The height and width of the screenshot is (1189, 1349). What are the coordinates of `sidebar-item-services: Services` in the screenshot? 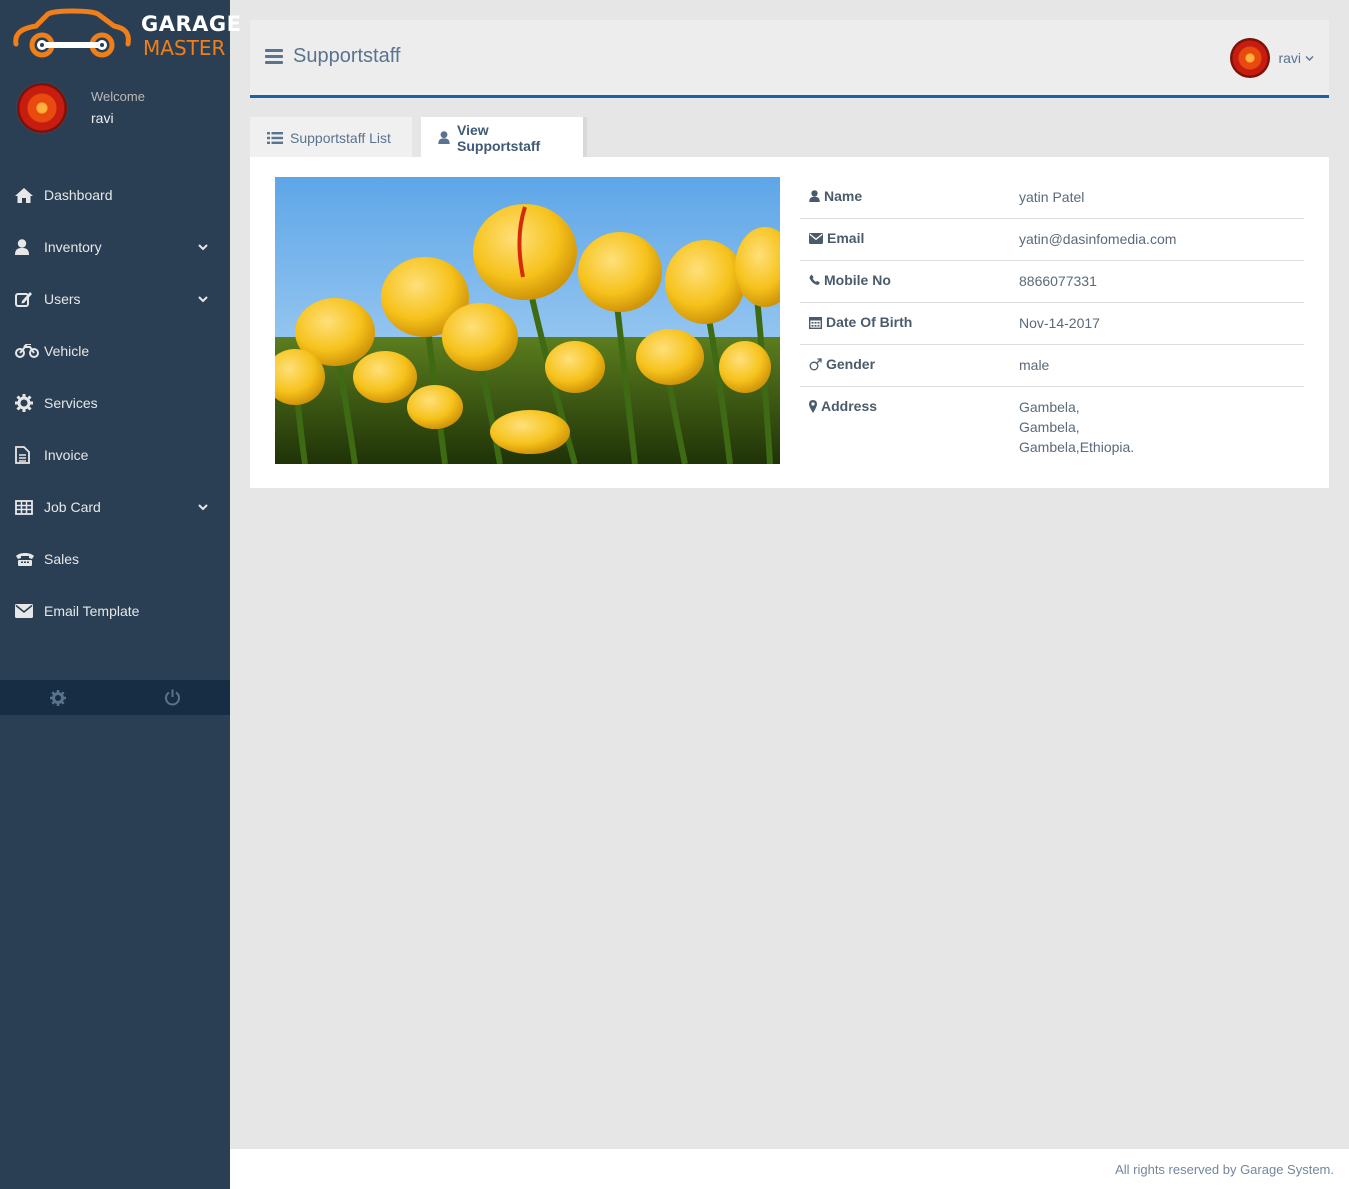 It's located at (115, 403).